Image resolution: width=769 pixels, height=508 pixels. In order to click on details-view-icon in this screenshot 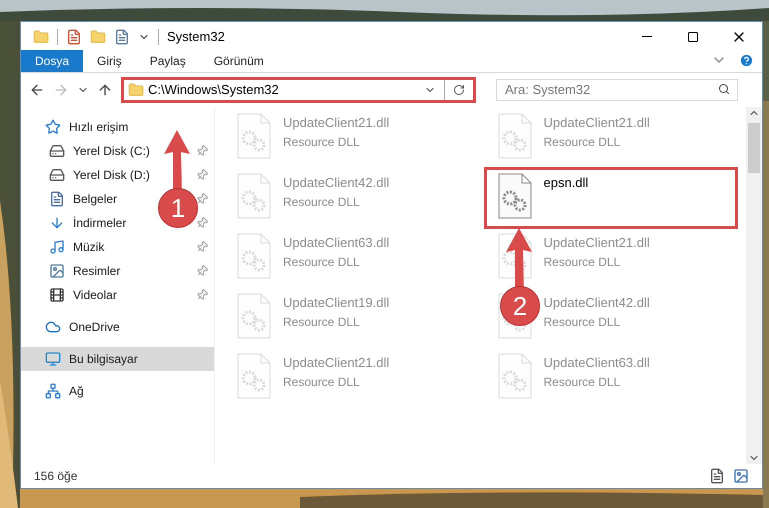, I will do `click(717, 476)`.